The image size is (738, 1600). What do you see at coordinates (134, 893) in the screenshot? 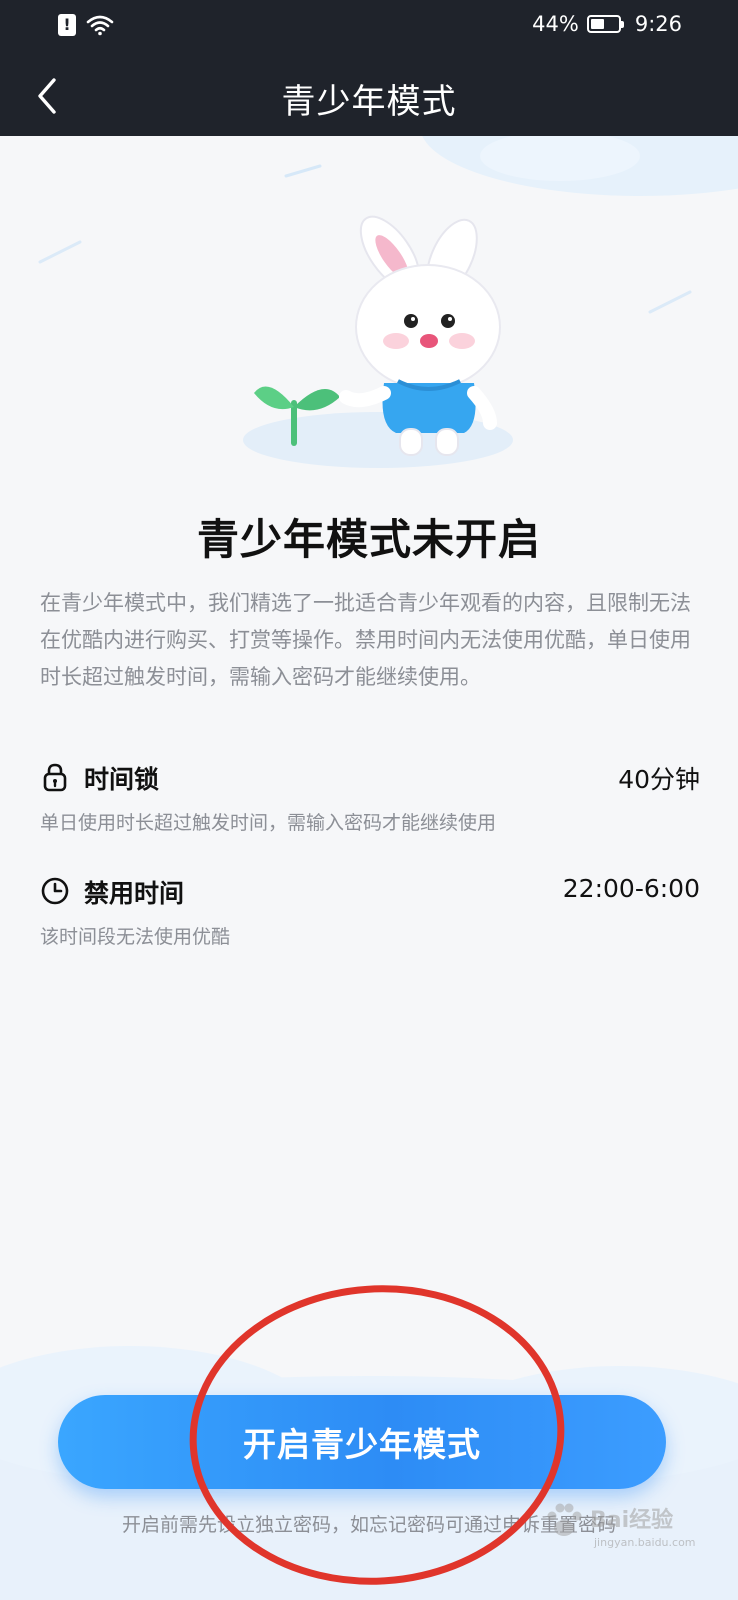
I see `setting-label: 禁用时间` at bounding box center [134, 893].